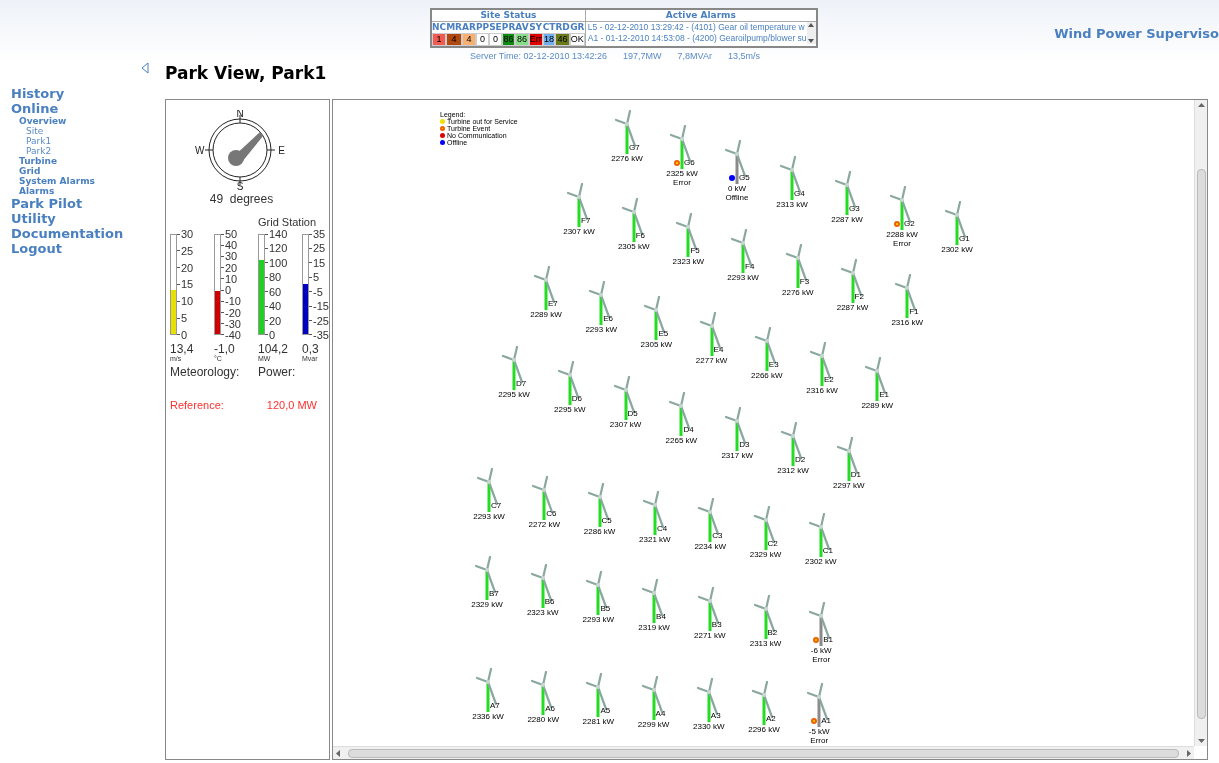 This screenshot has height=763, width=1219. Describe the element at coordinates (902, 234) in the screenshot. I see `turbine-power: 2288 kW` at that location.